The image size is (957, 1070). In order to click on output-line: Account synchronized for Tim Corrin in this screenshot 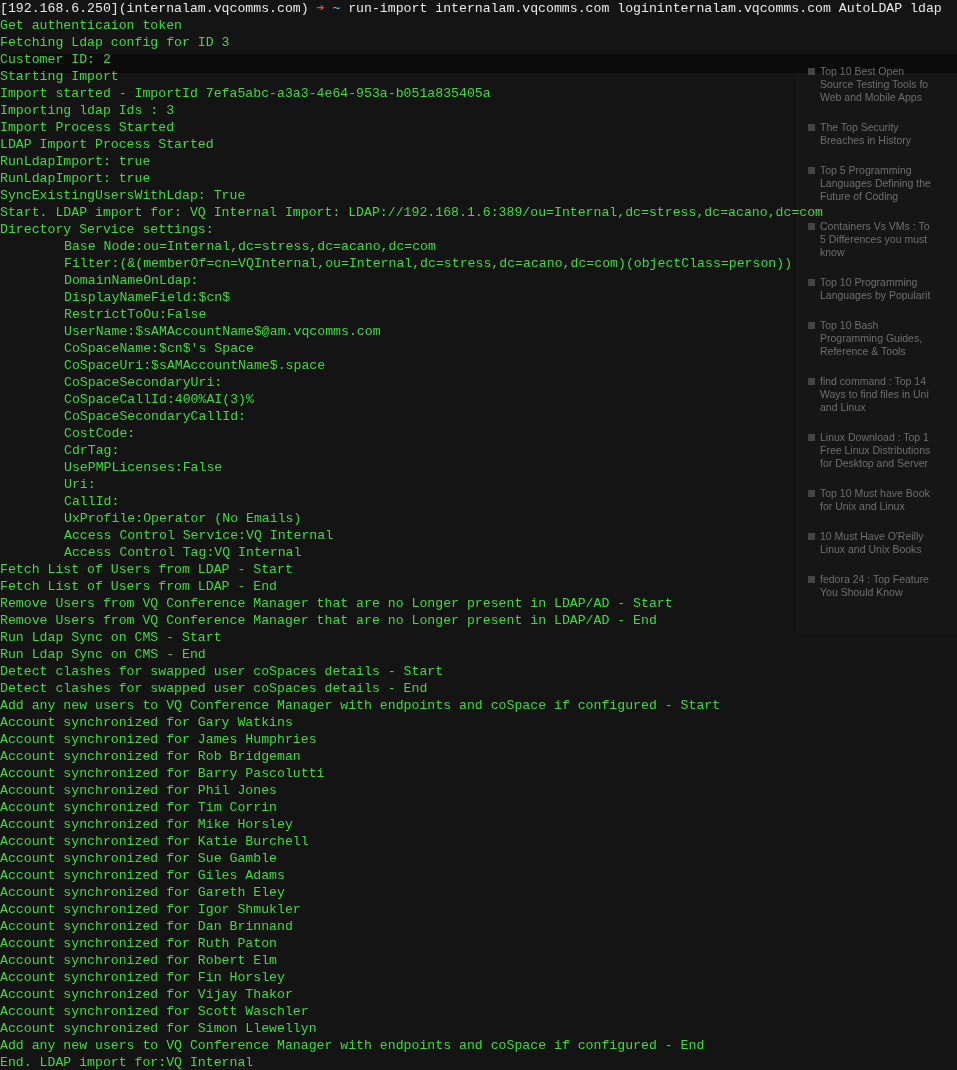, I will do `click(138, 807)`.